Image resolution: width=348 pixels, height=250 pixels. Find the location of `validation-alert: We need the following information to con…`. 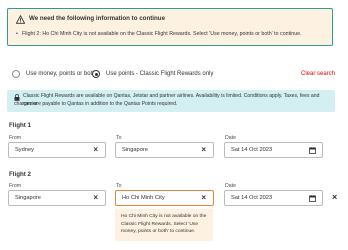

validation-alert: We need the following information to con… is located at coordinates (170, 27).